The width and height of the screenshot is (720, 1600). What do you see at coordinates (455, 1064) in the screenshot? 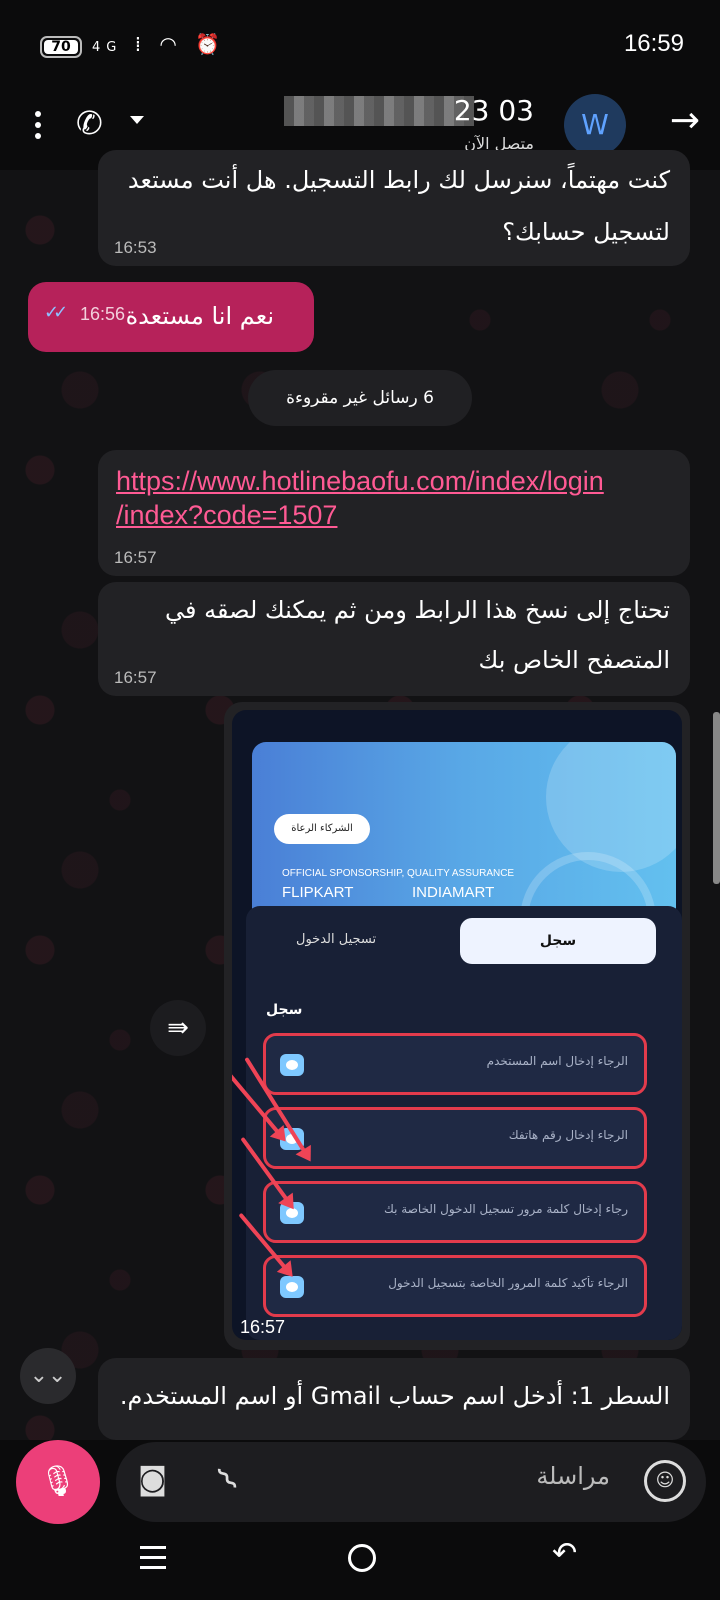
I see `username-field: الرجاء إدخال اسم المستخدم` at bounding box center [455, 1064].